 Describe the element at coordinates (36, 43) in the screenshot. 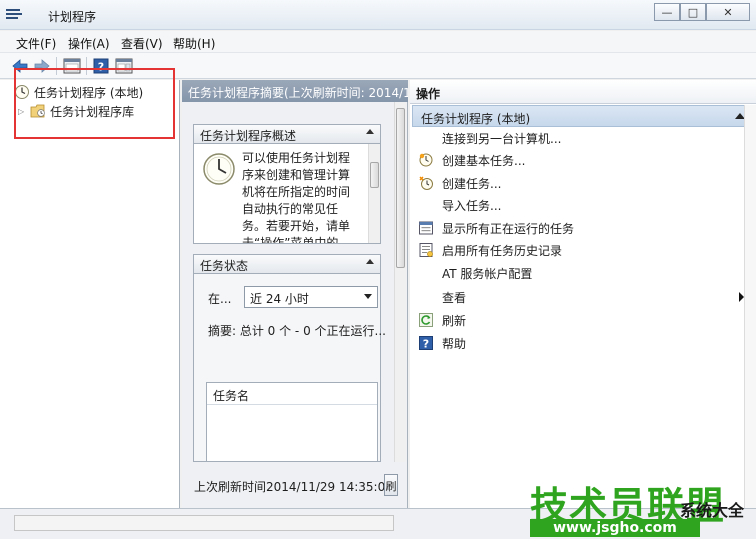

I see `menu-file: 文件(F)` at that location.